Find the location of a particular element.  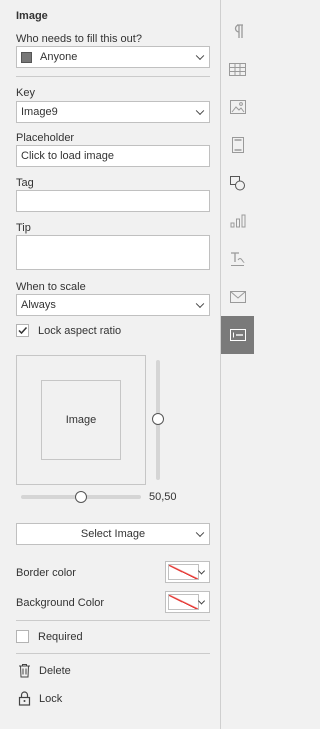

image-position-preview: Image is located at coordinates (81, 420).